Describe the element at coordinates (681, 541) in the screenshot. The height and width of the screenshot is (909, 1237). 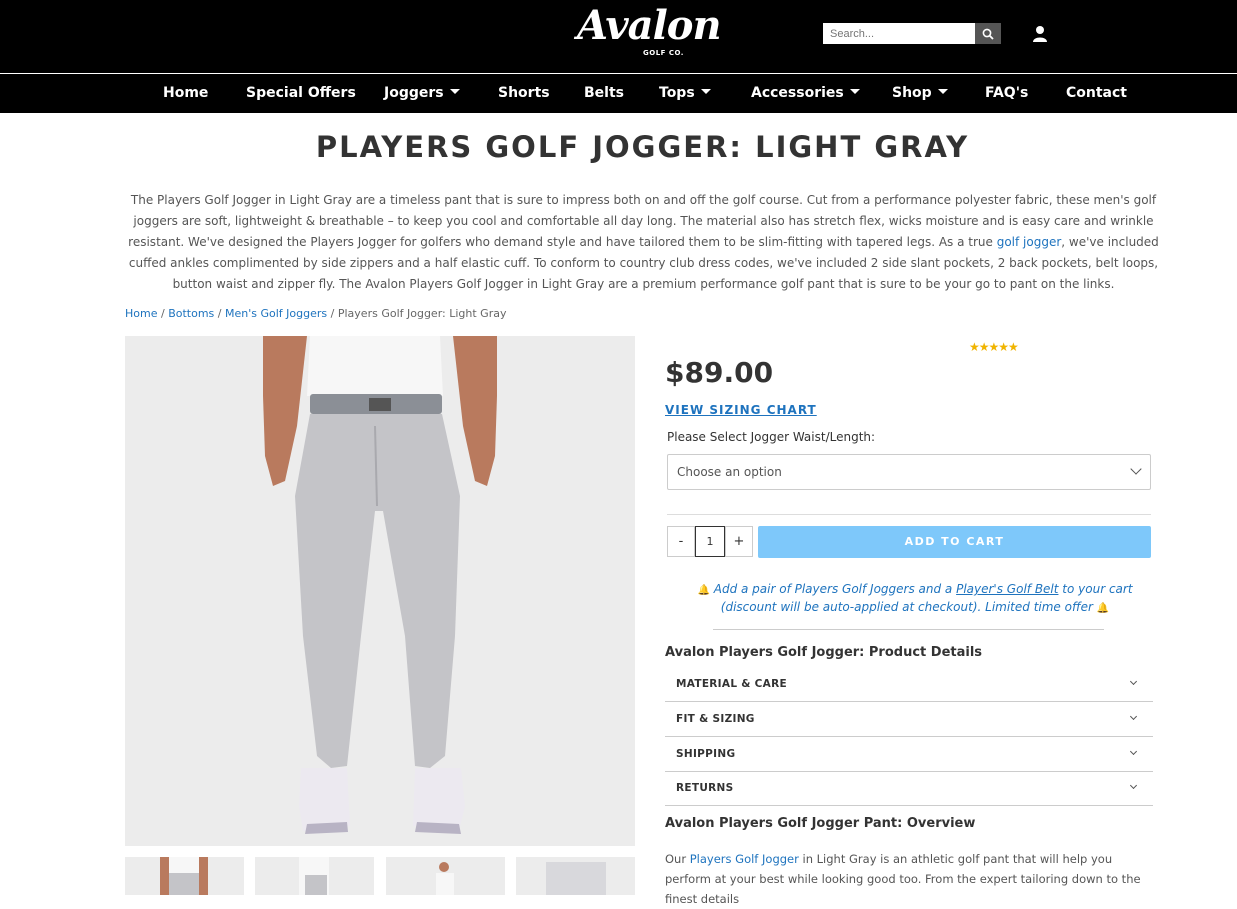
I see `quantity-decrease-button: -` at that location.